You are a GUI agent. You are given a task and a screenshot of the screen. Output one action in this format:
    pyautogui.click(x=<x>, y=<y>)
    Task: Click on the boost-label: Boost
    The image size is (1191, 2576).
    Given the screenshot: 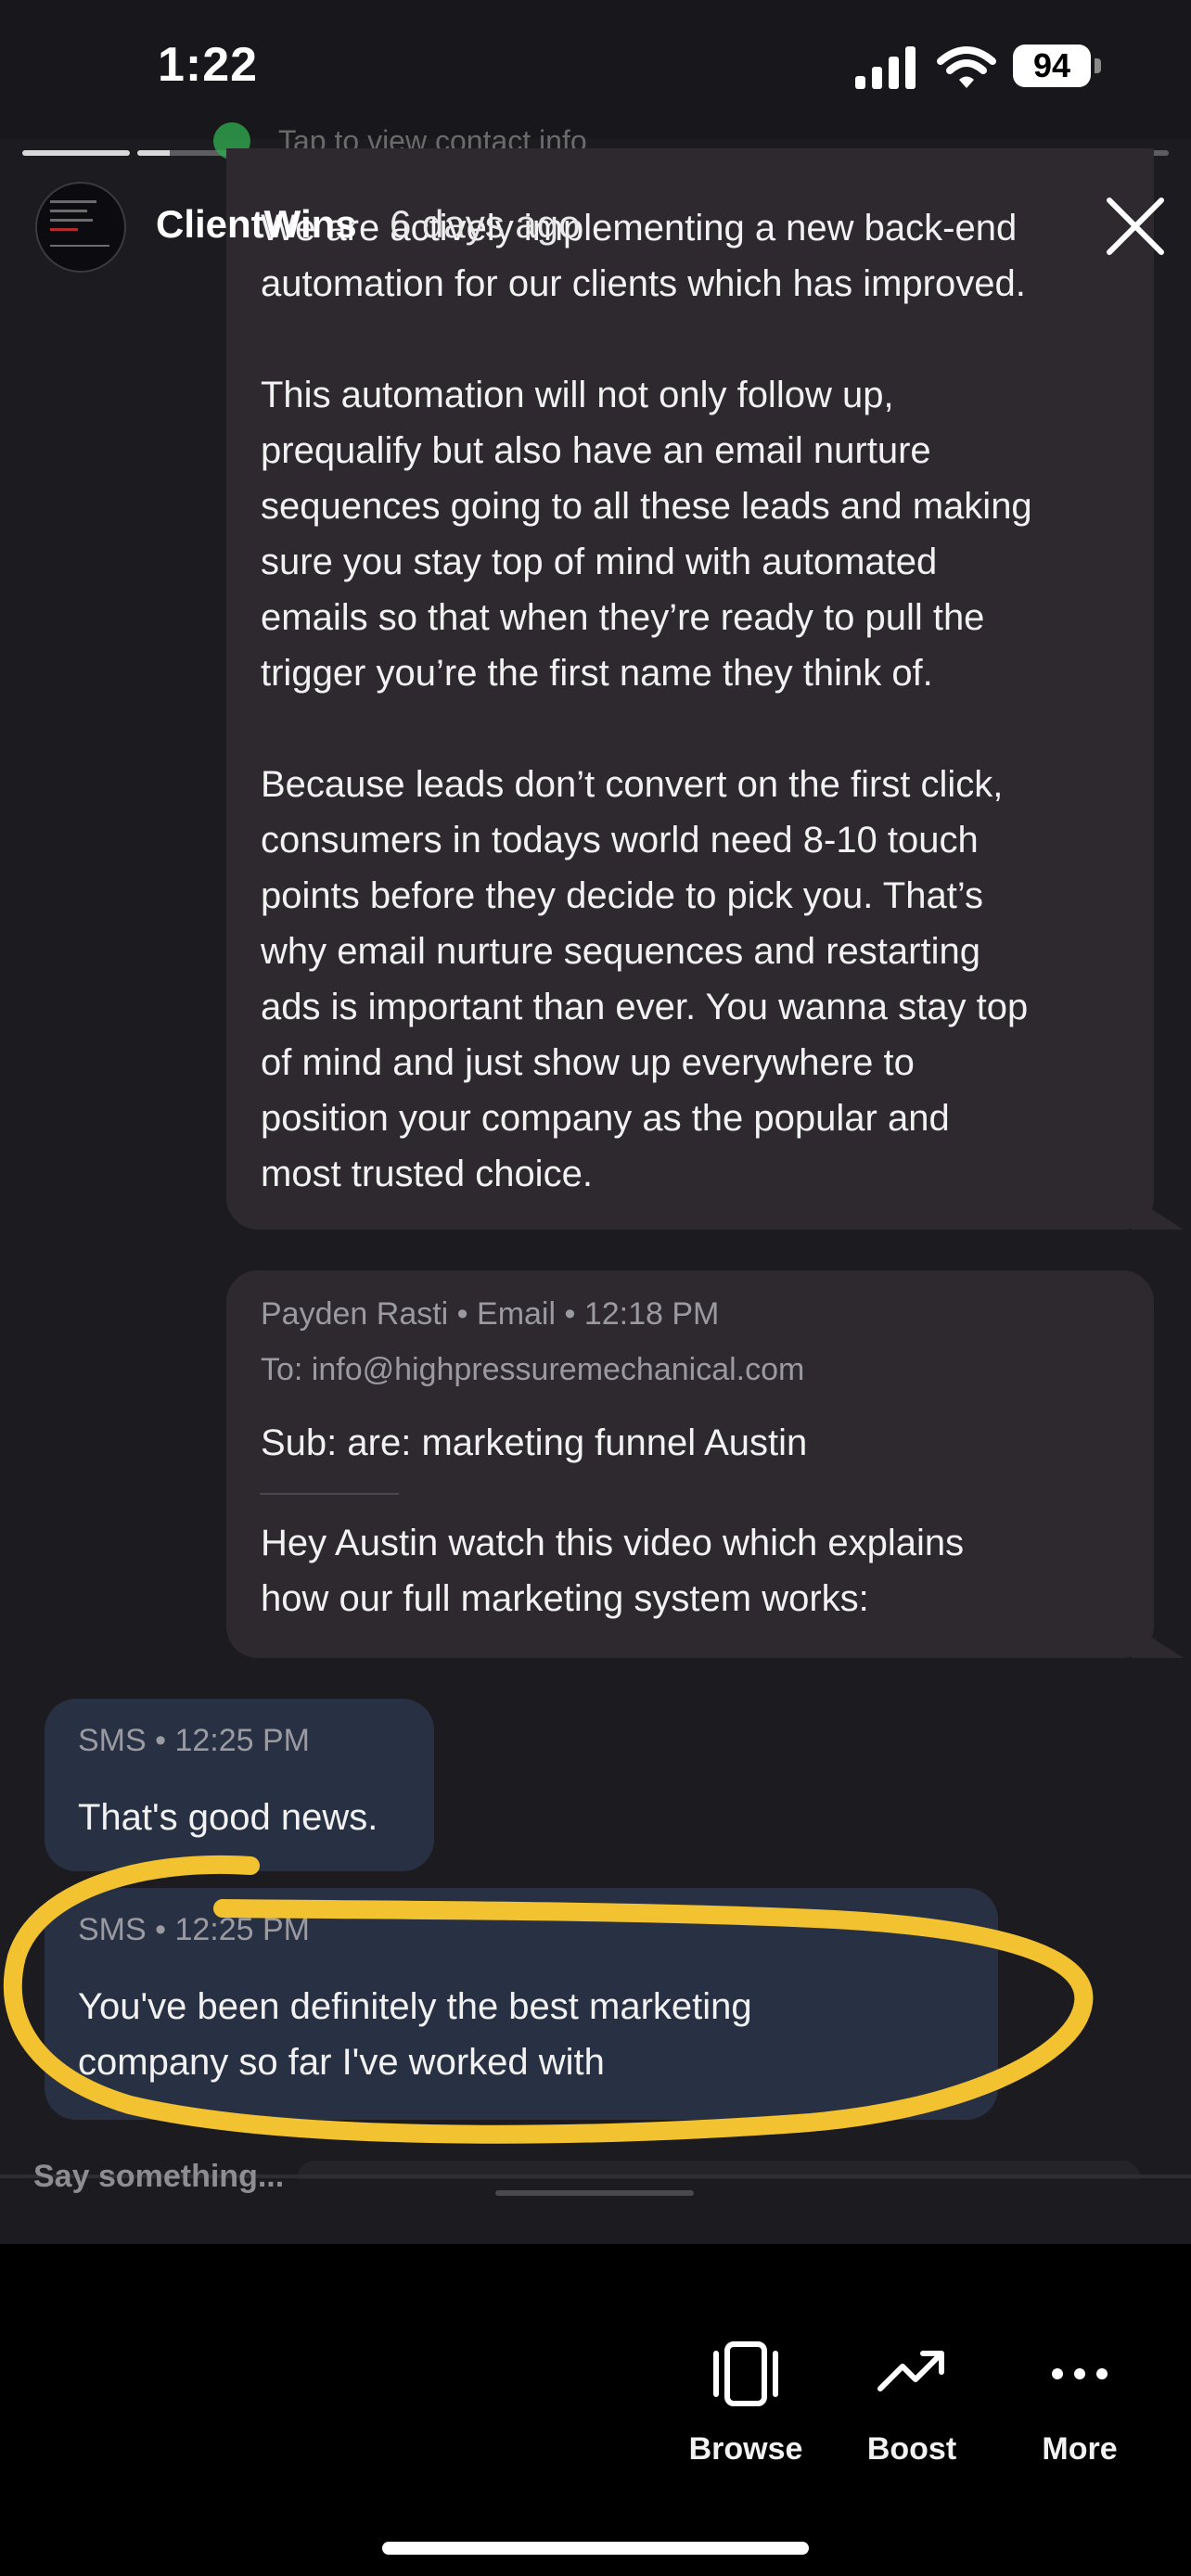 What is the action you would take?
    pyautogui.click(x=911, y=2449)
    